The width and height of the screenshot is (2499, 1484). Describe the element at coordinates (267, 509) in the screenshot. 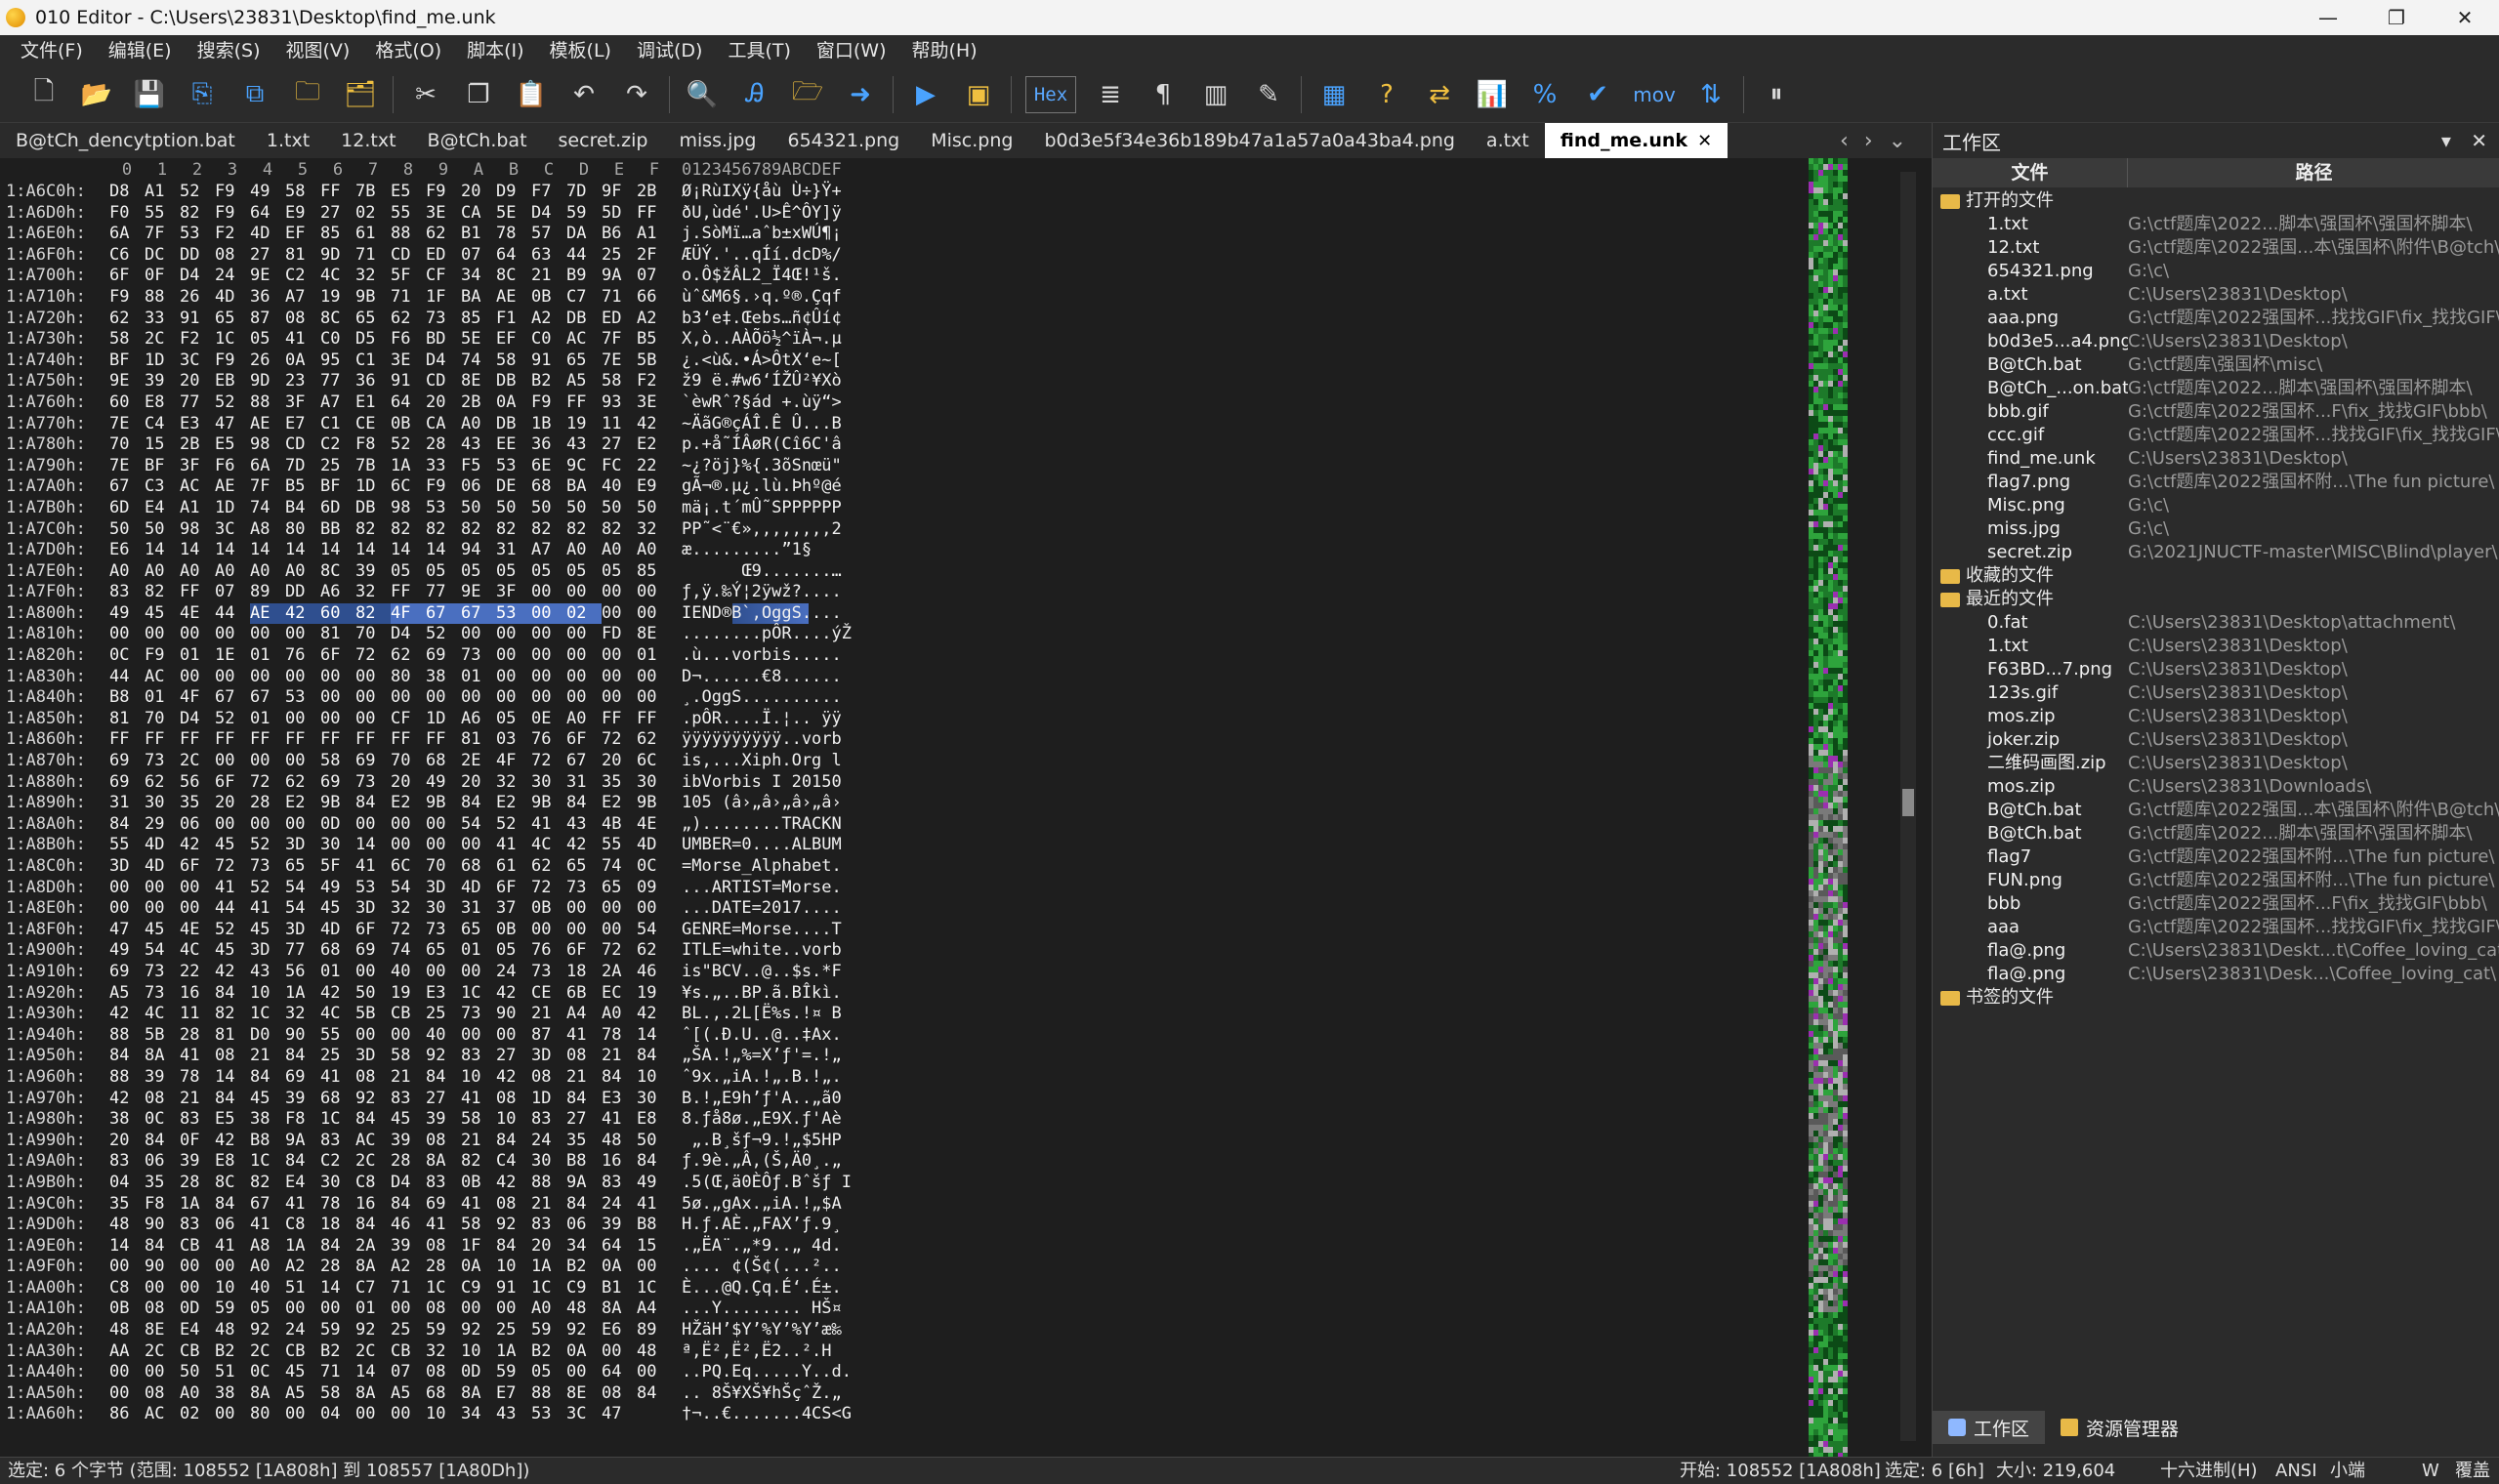

I see `hex-byte: 74` at that location.